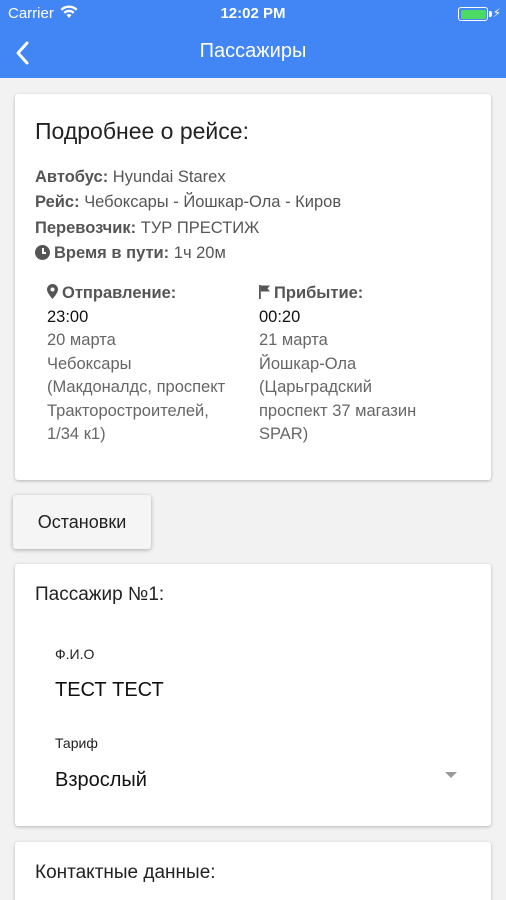  I want to click on arrival-date: 21 марта, so click(293, 340).